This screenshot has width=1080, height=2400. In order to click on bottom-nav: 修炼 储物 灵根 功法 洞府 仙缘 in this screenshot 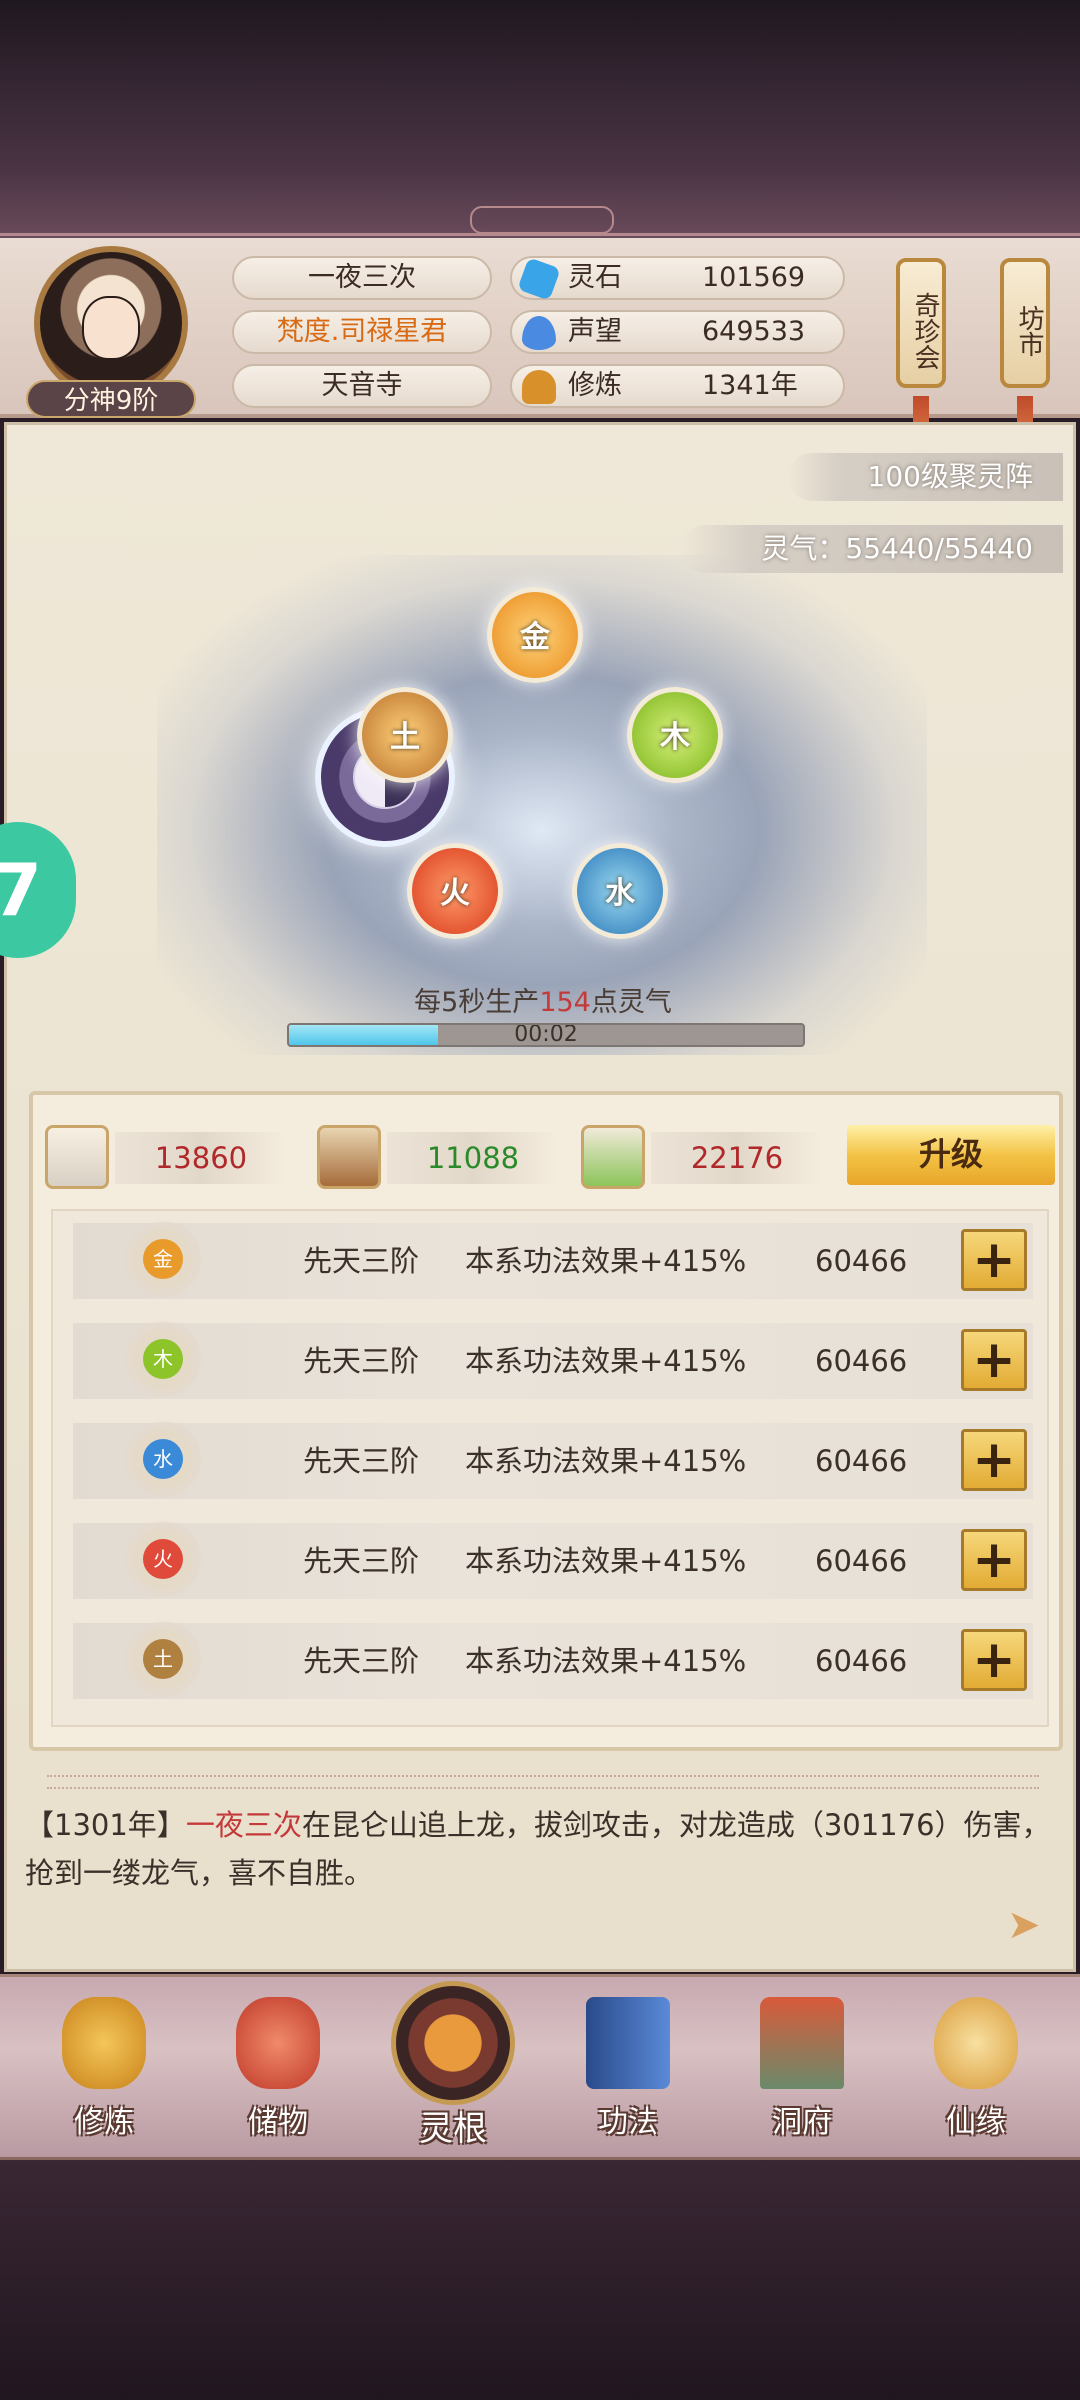, I will do `click(540, 2067)`.